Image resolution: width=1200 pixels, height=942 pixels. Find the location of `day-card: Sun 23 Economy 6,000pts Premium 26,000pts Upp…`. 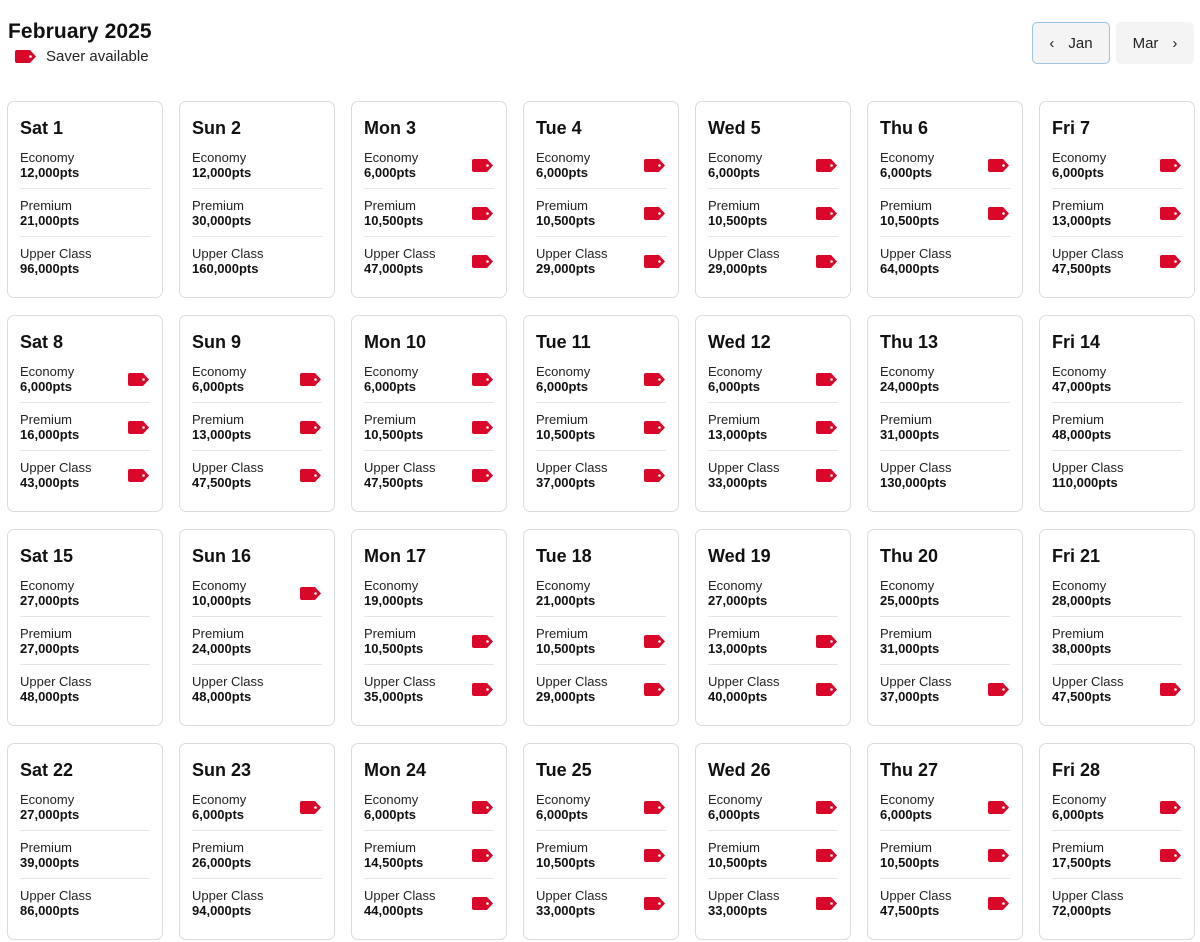

day-card: Sun 23 Economy 6,000pts Premium 26,000pts Upp… is located at coordinates (257, 841).